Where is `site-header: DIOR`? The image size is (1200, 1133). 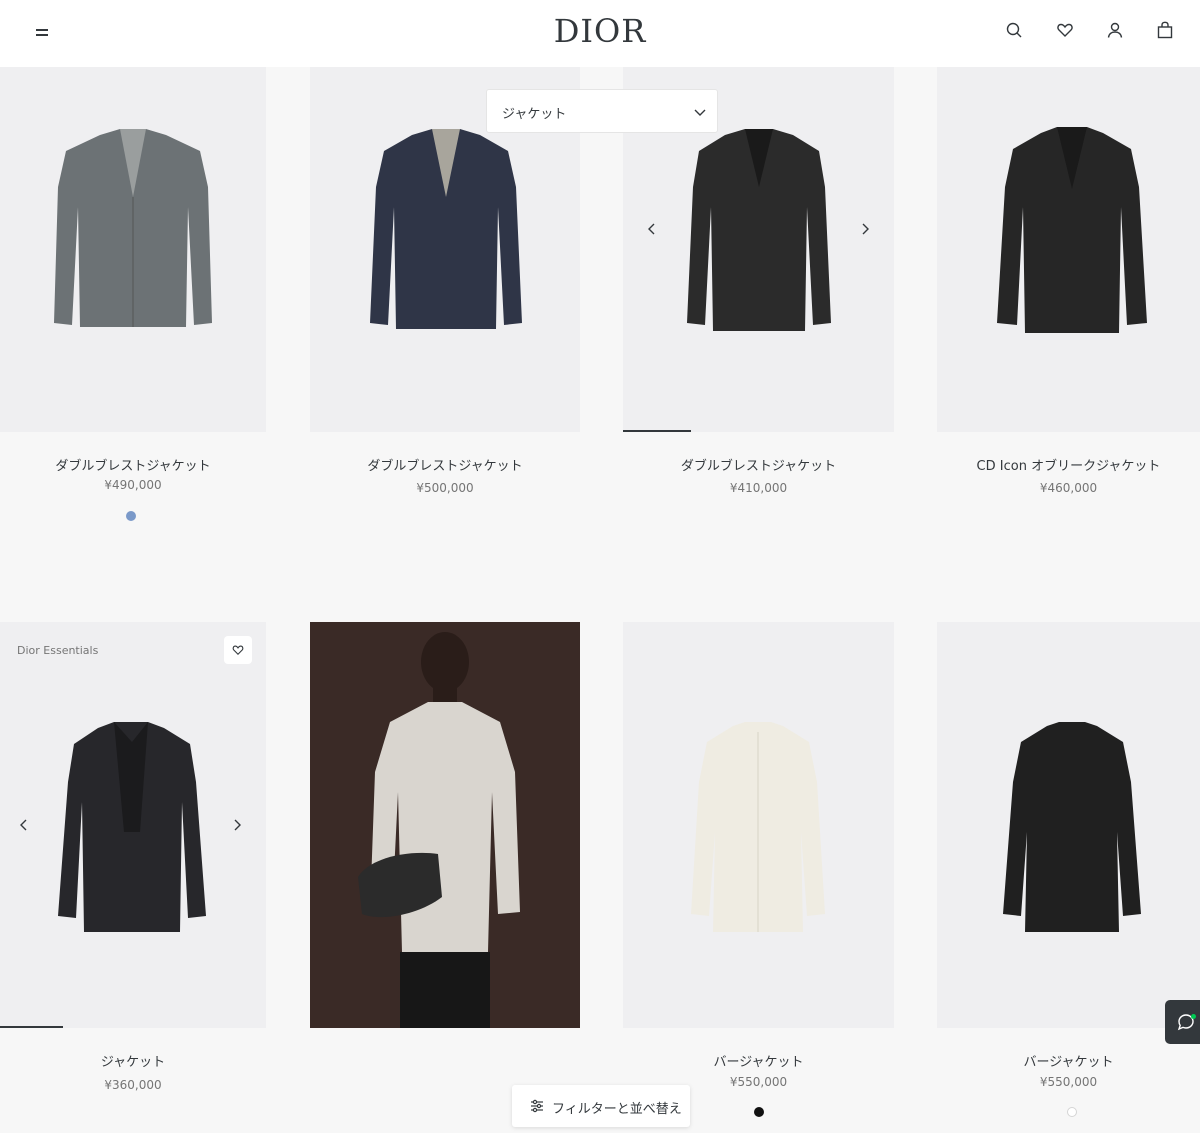
site-header: DIOR is located at coordinates (600, 33).